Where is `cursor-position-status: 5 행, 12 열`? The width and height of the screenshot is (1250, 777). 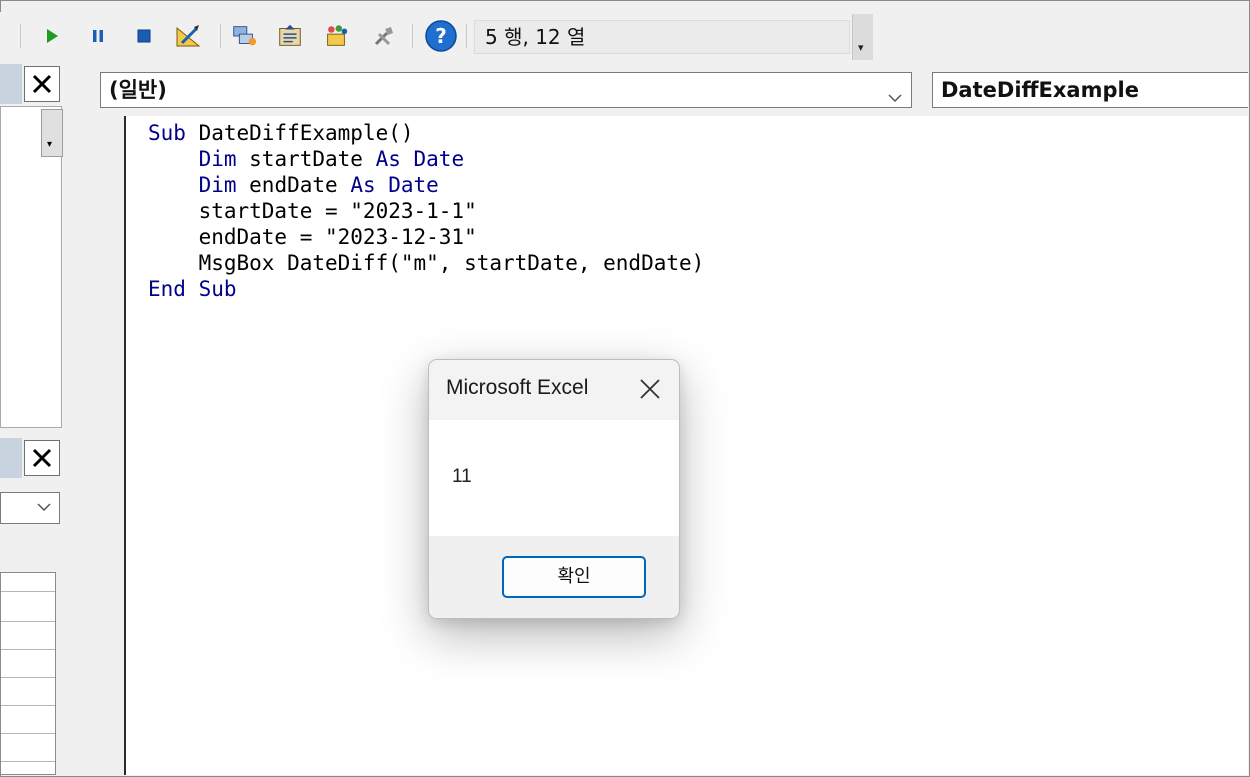
cursor-position-status: 5 행, 12 열 is located at coordinates (662, 37).